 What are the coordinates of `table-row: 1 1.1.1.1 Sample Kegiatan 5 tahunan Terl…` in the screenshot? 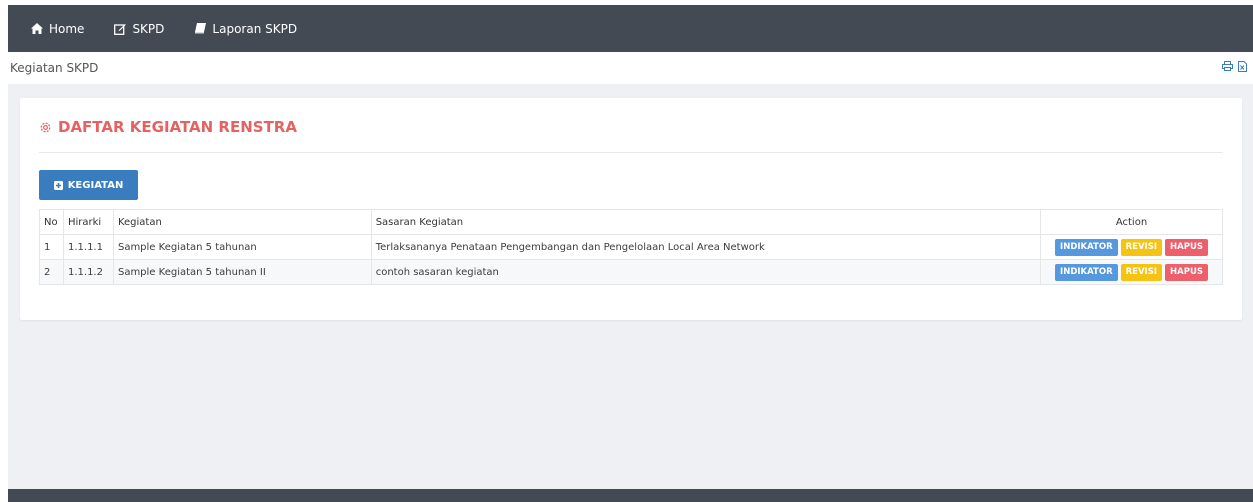 It's located at (631, 247).